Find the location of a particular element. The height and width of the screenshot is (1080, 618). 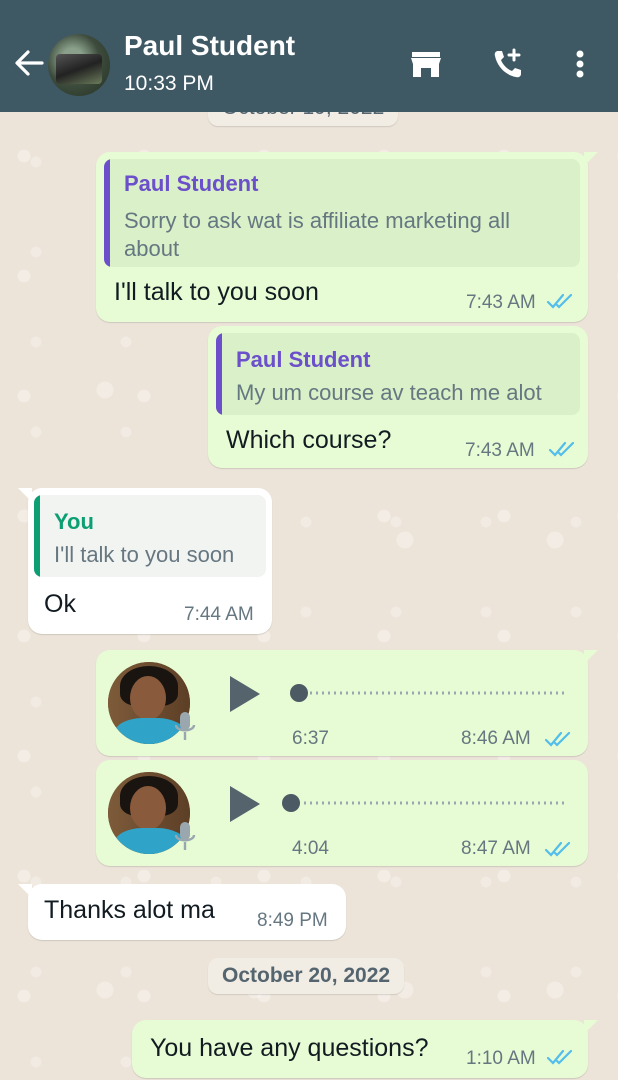

message-text: Thanks alot ma is located at coordinates (129, 910).